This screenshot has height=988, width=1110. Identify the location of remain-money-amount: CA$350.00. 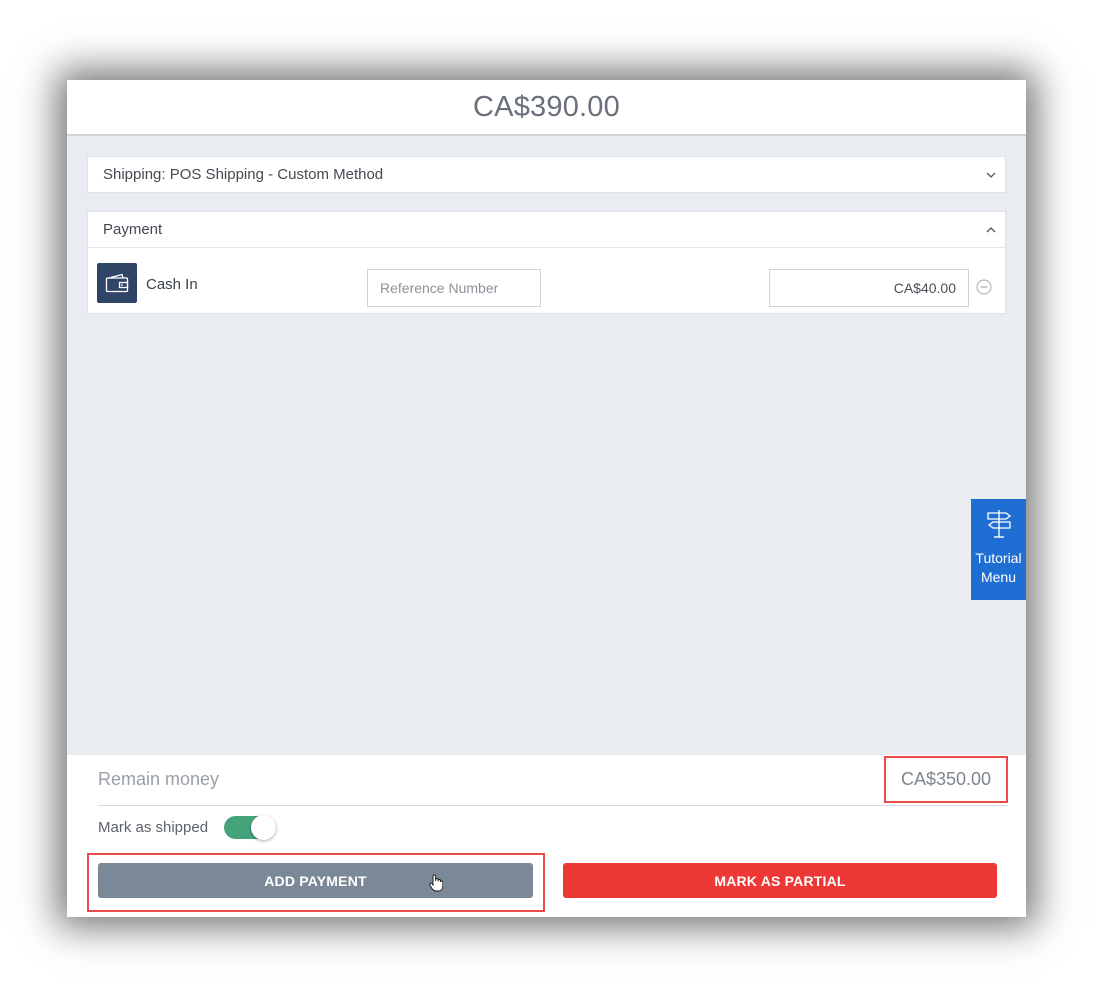
(946, 779).